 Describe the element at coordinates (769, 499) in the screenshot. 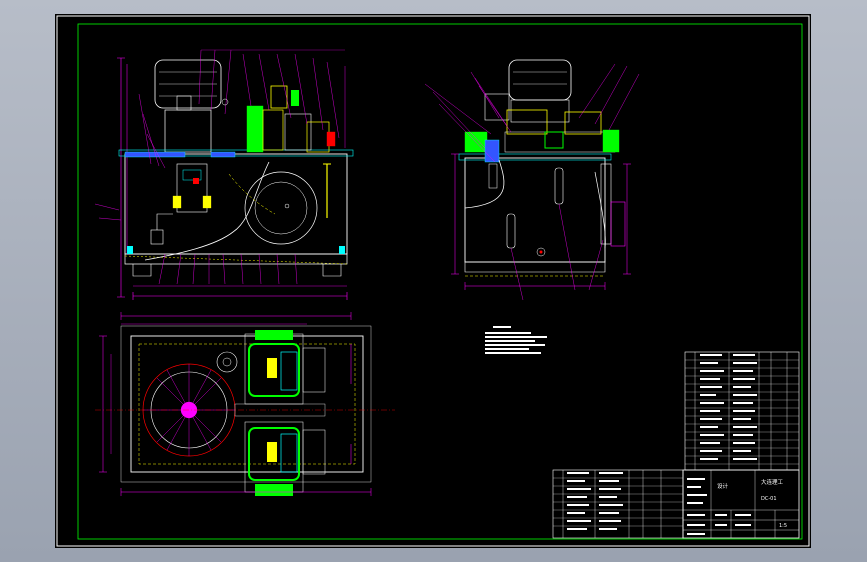

I see `drawing-code: DC-01` at that location.